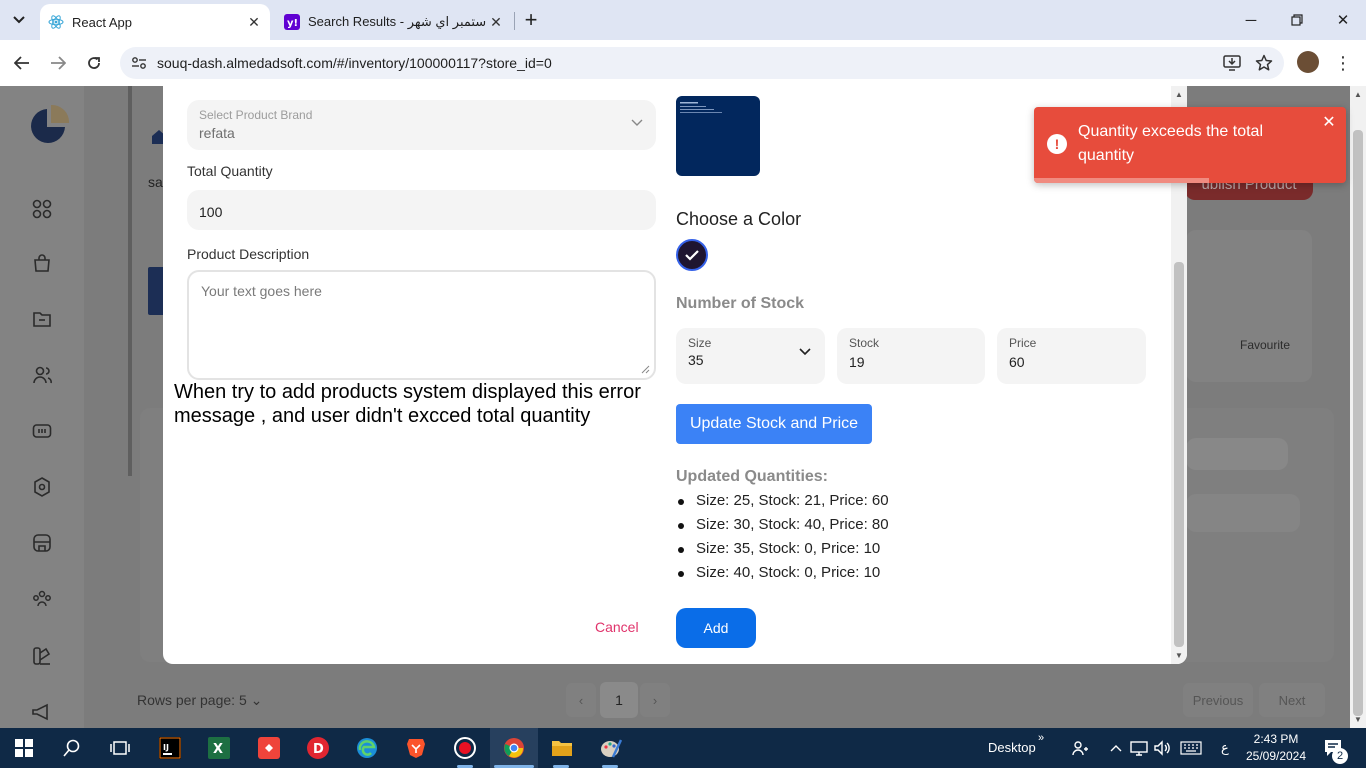  What do you see at coordinates (1080, 748) in the screenshot?
I see `people-icon` at bounding box center [1080, 748].